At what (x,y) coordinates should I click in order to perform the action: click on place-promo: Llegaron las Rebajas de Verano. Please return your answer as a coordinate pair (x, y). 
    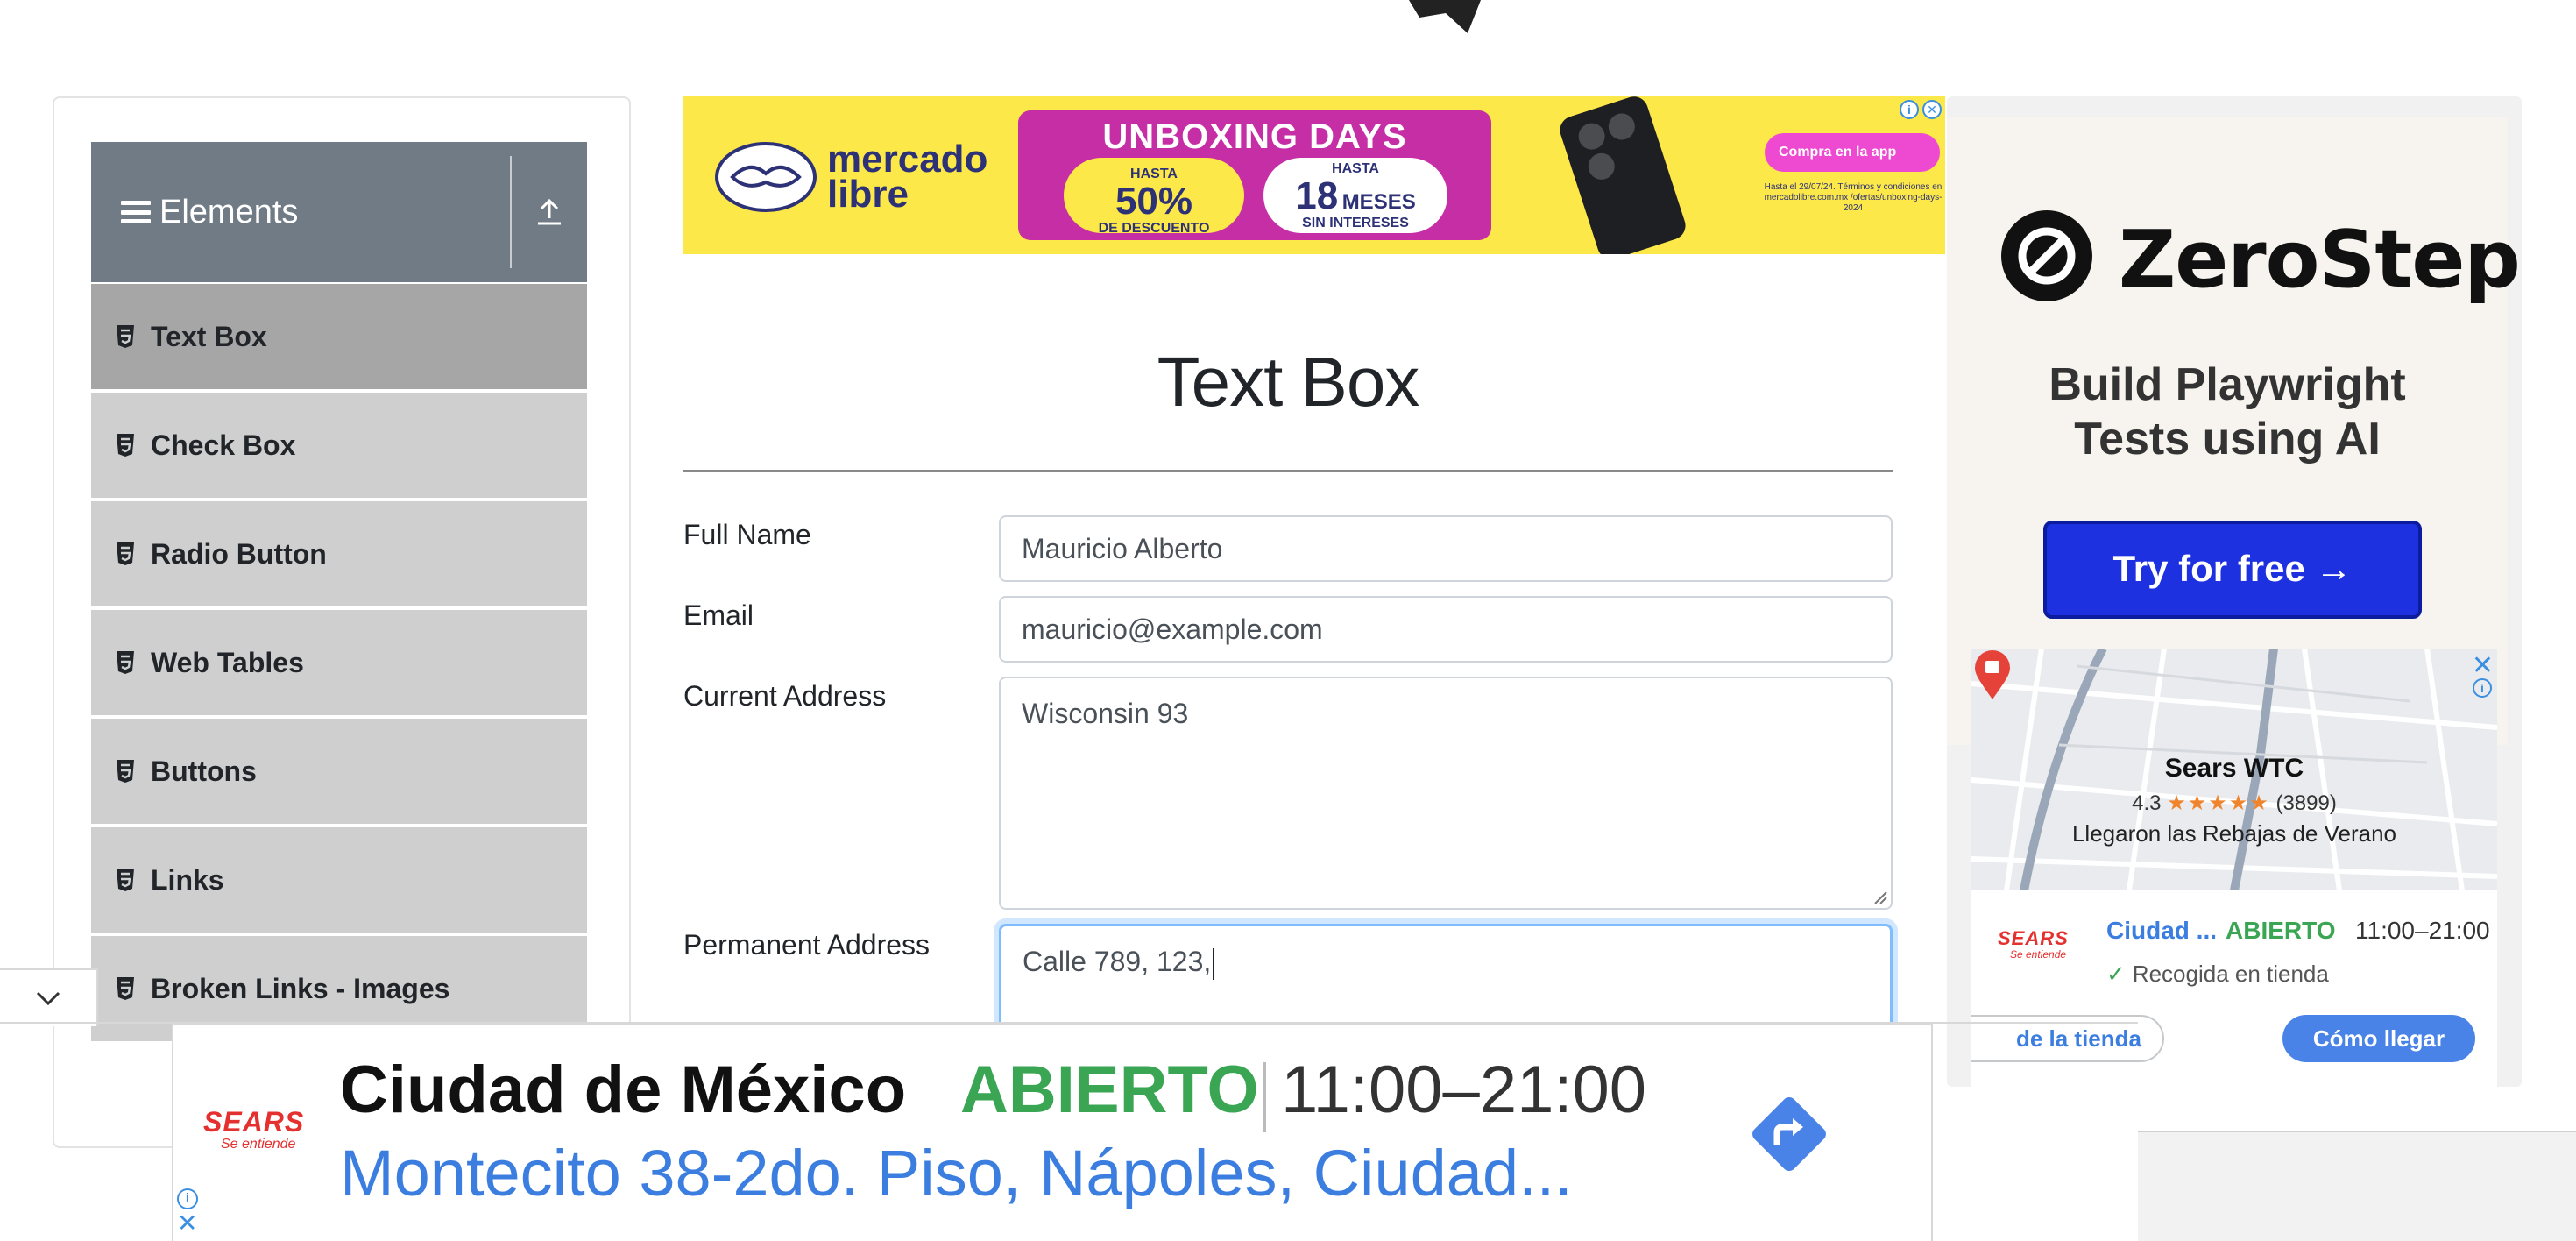
    Looking at the image, I should click on (2234, 833).